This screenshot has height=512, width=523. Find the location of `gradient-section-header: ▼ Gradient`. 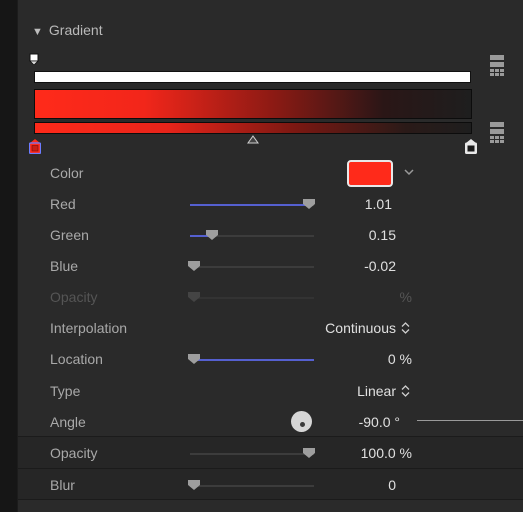

gradient-section-header: ▼ Gradient is located at coordinates (67, 30).